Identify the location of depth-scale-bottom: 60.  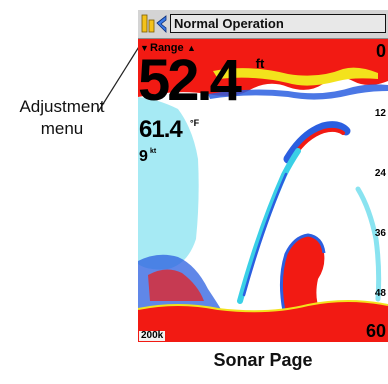
(375, 331).